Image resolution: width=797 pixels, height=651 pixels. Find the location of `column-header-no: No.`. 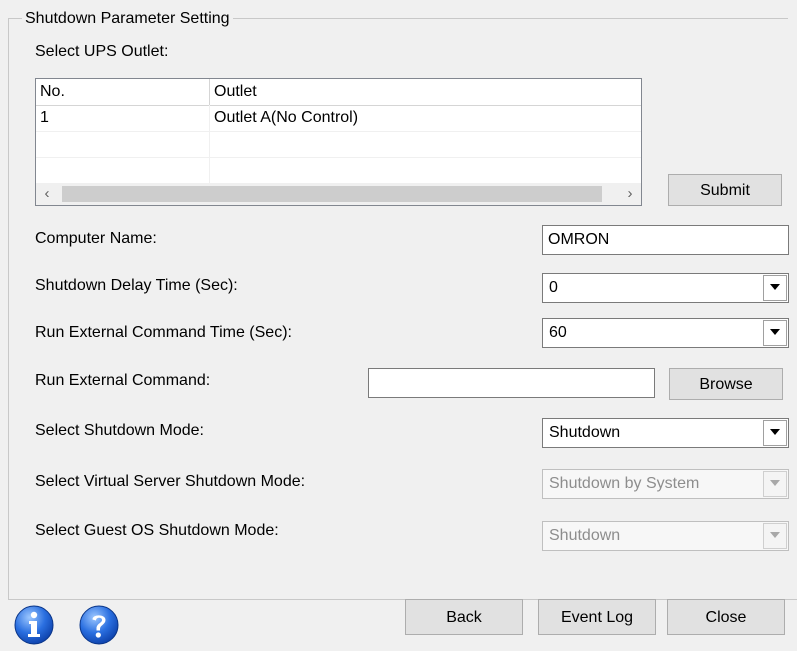

column-header-no: No. is located at coordinates (123, 92).